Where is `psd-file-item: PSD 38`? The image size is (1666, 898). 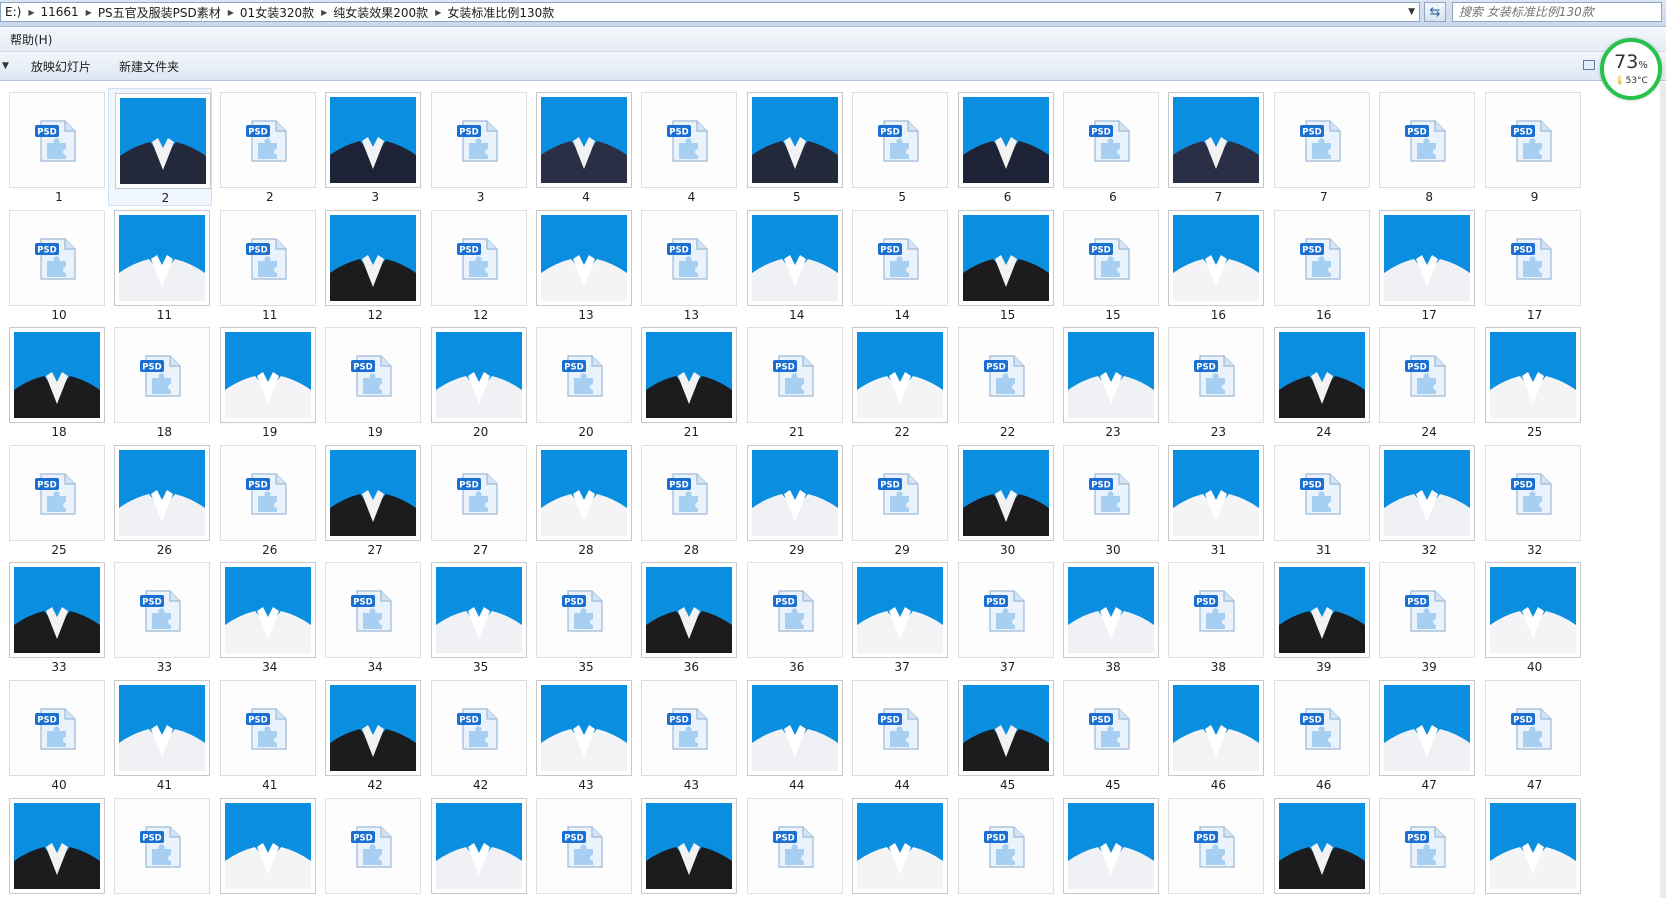 psd-file-item: PSD 38 is located at coordinates (1214, 617).